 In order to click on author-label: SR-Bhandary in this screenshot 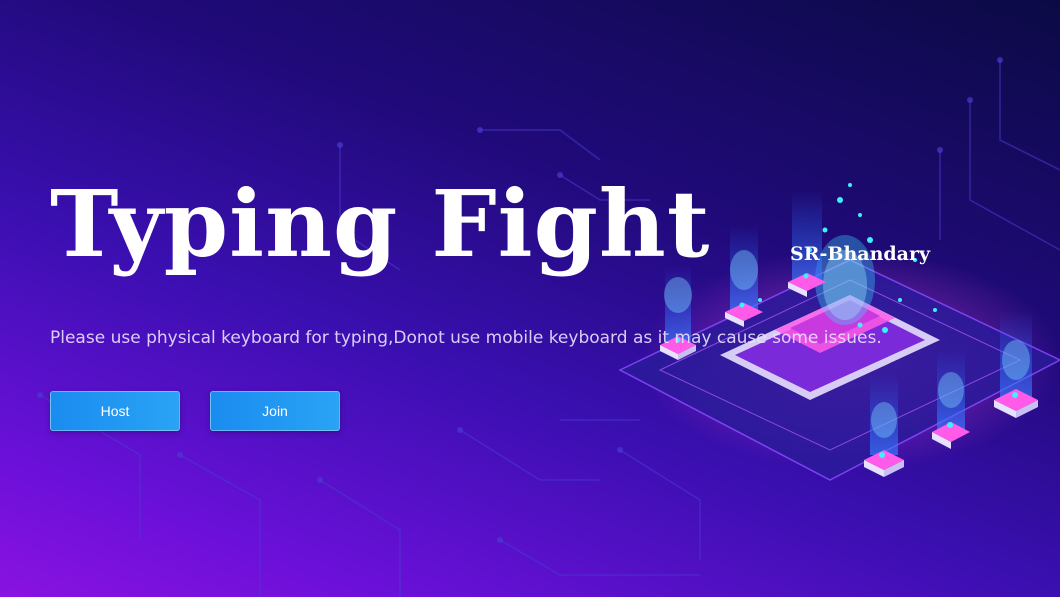, I will do `click(860, 254)`.